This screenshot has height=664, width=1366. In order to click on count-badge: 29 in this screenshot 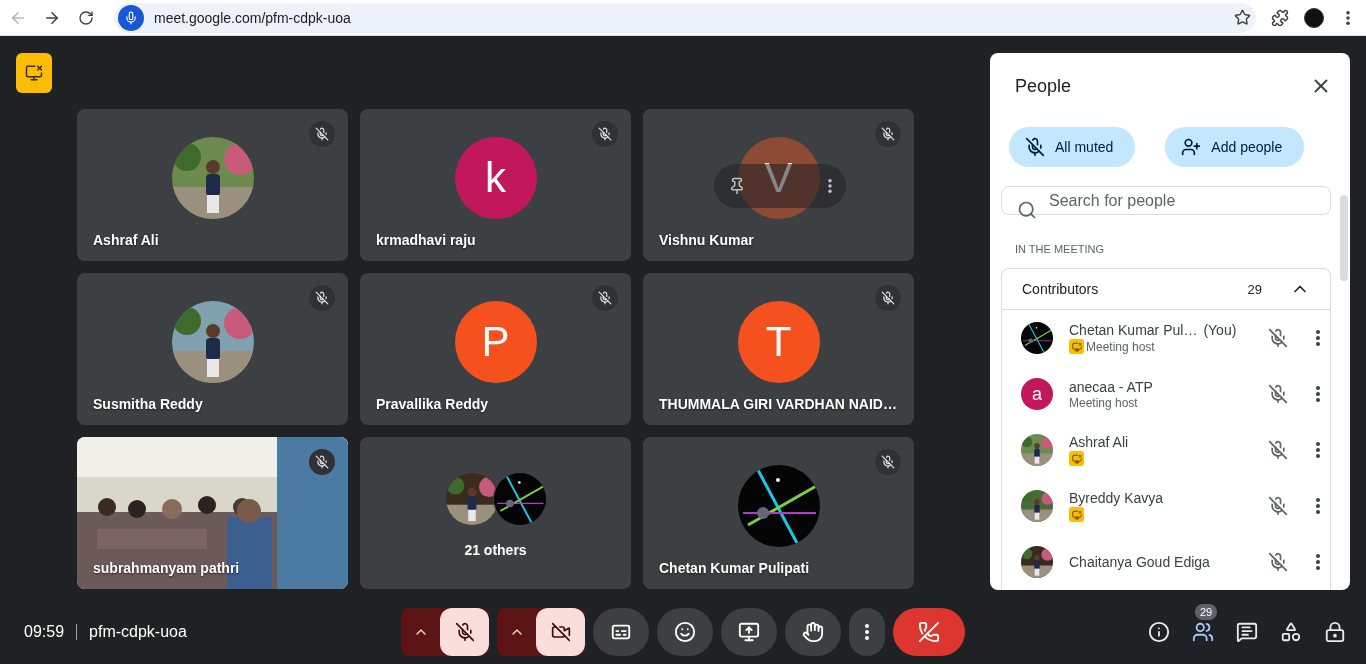, I will do `click(1206, 612)`.